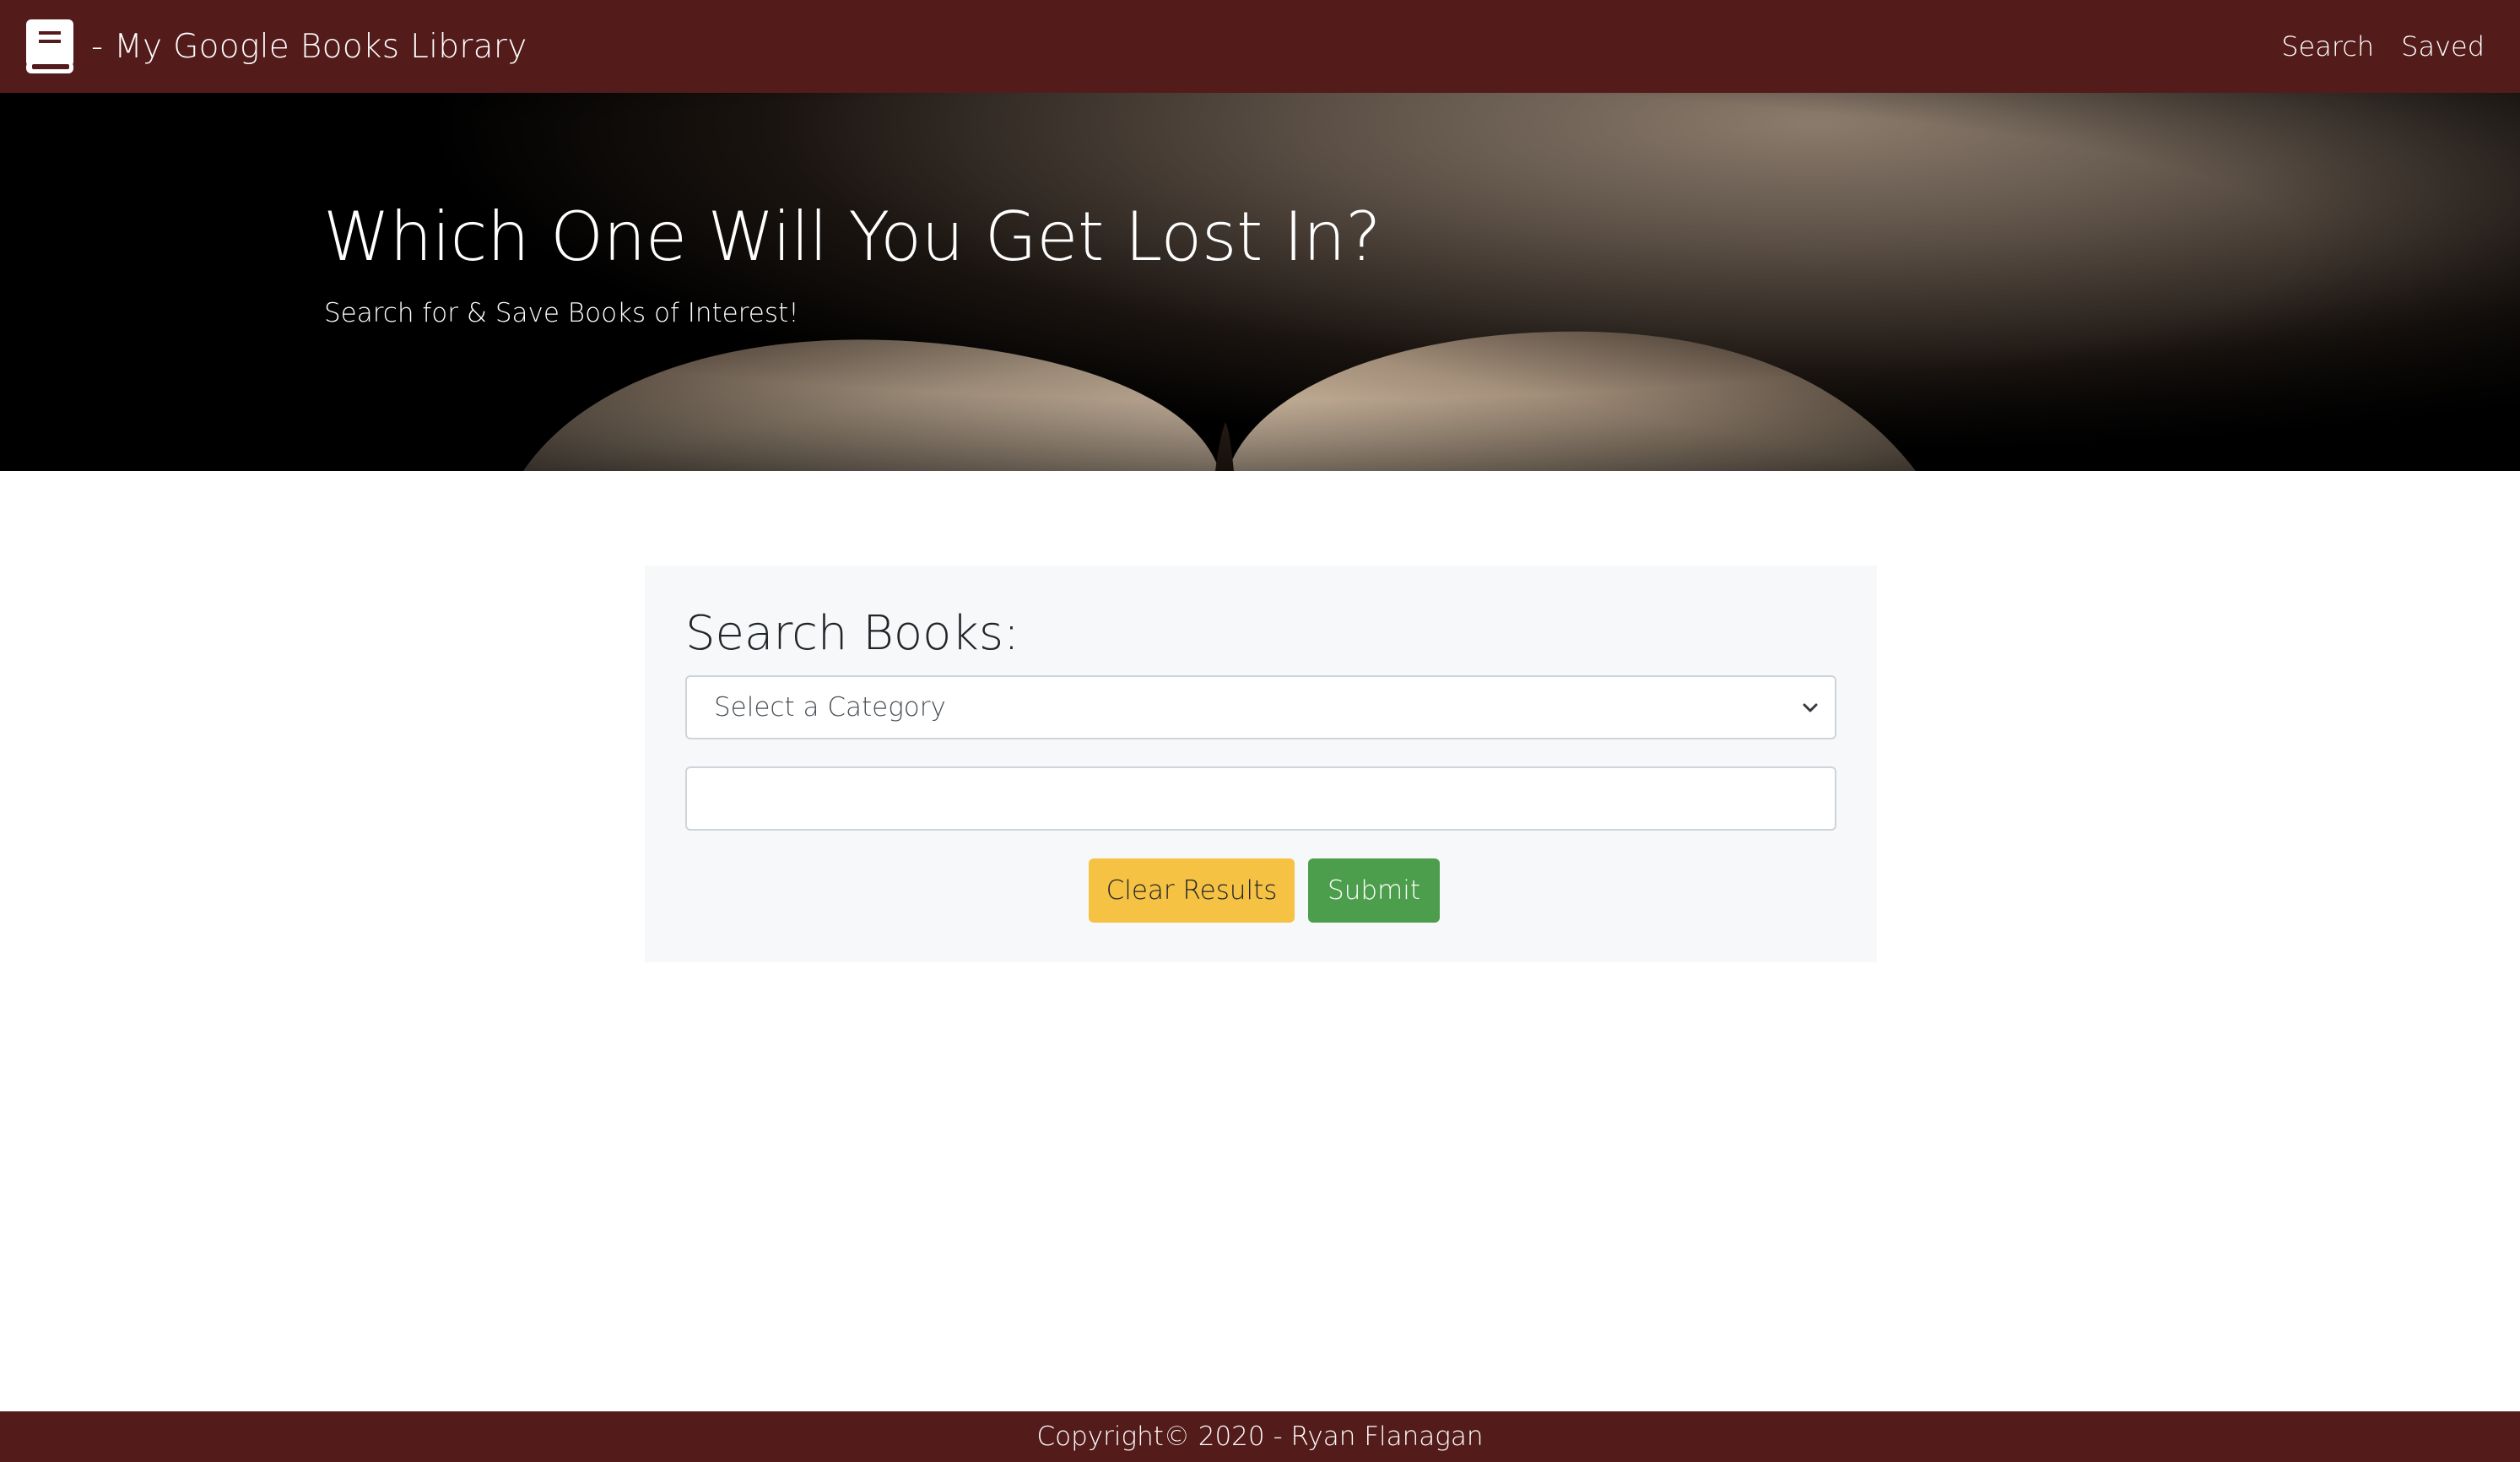  I want to click on brand-title: - My Google Books Library, so click(309, 47).